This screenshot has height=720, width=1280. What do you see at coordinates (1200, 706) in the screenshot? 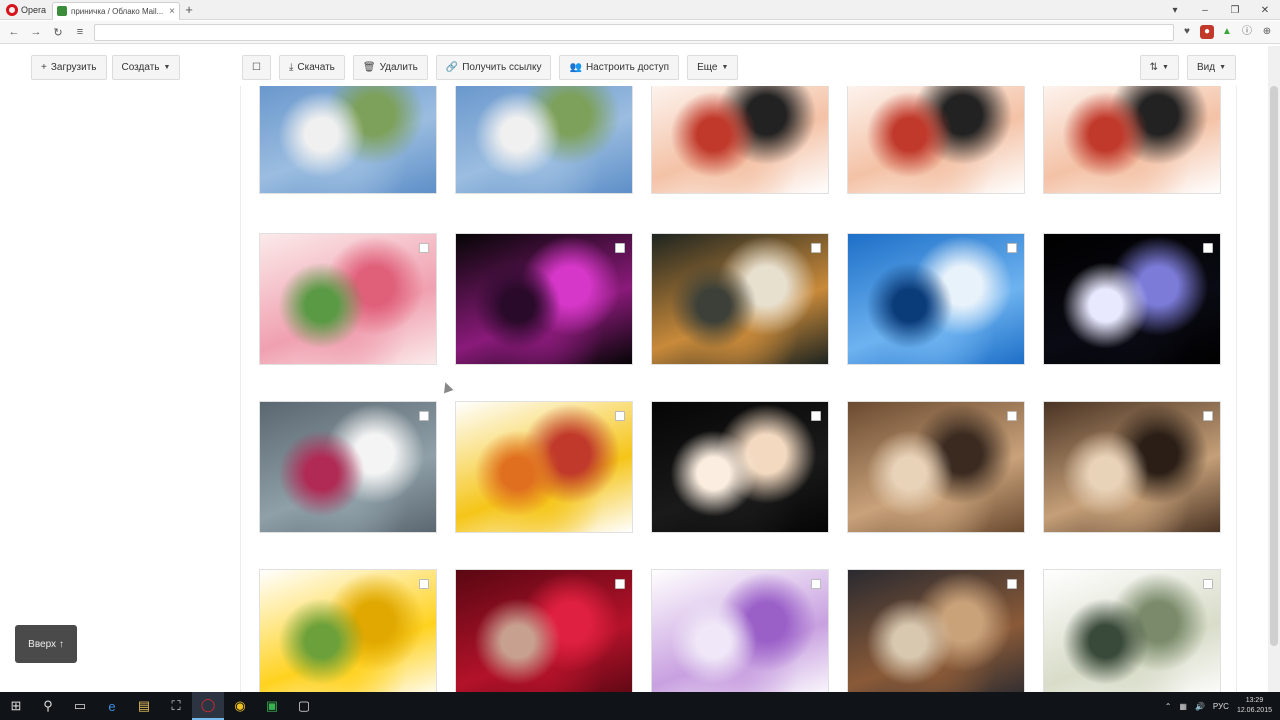
I see `volume-icon: 🔊` at bounding box center [1200, 706].